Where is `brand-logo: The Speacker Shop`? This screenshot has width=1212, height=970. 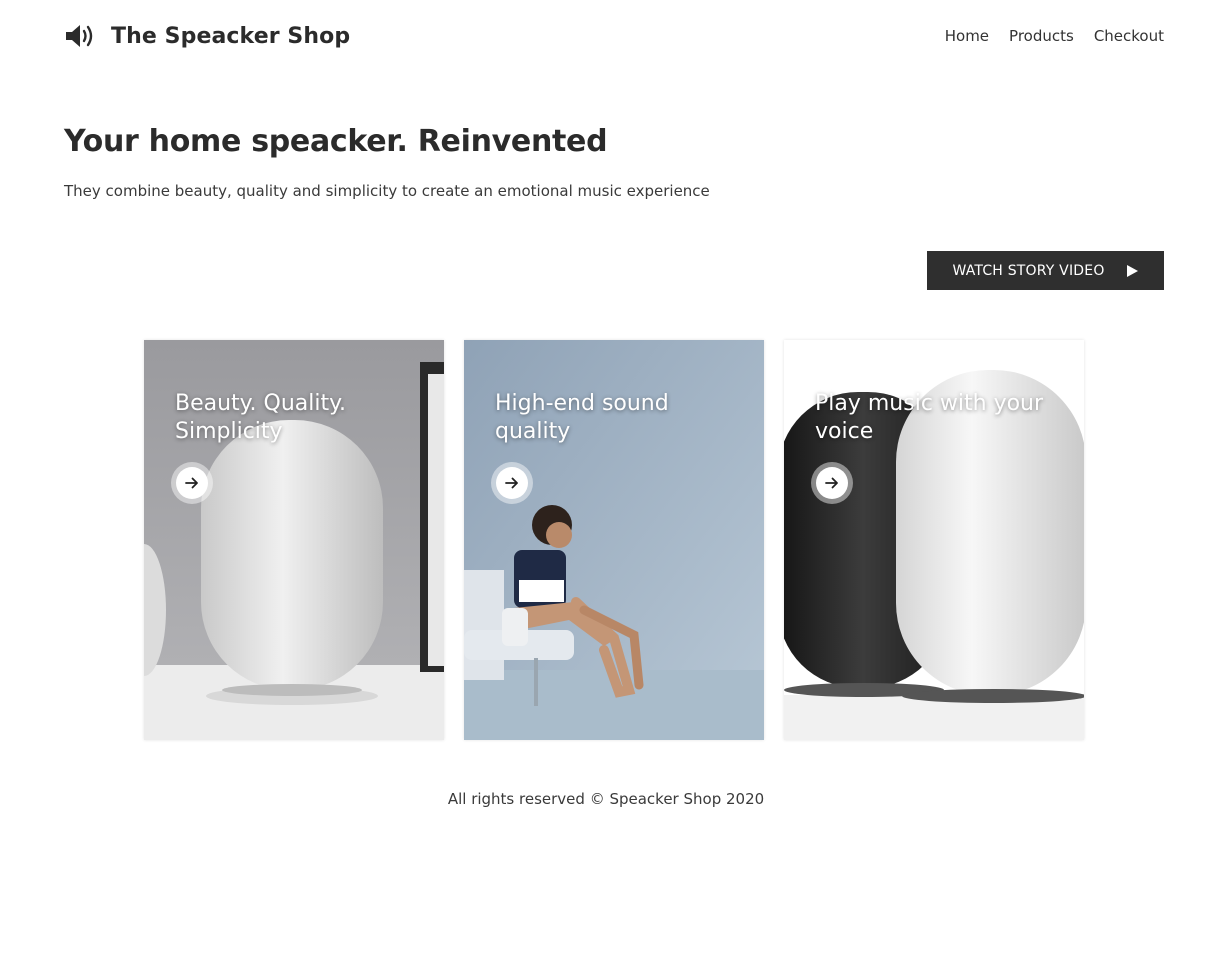 brand-logo: The Speacker Shop is located at coordinates (207, 36).